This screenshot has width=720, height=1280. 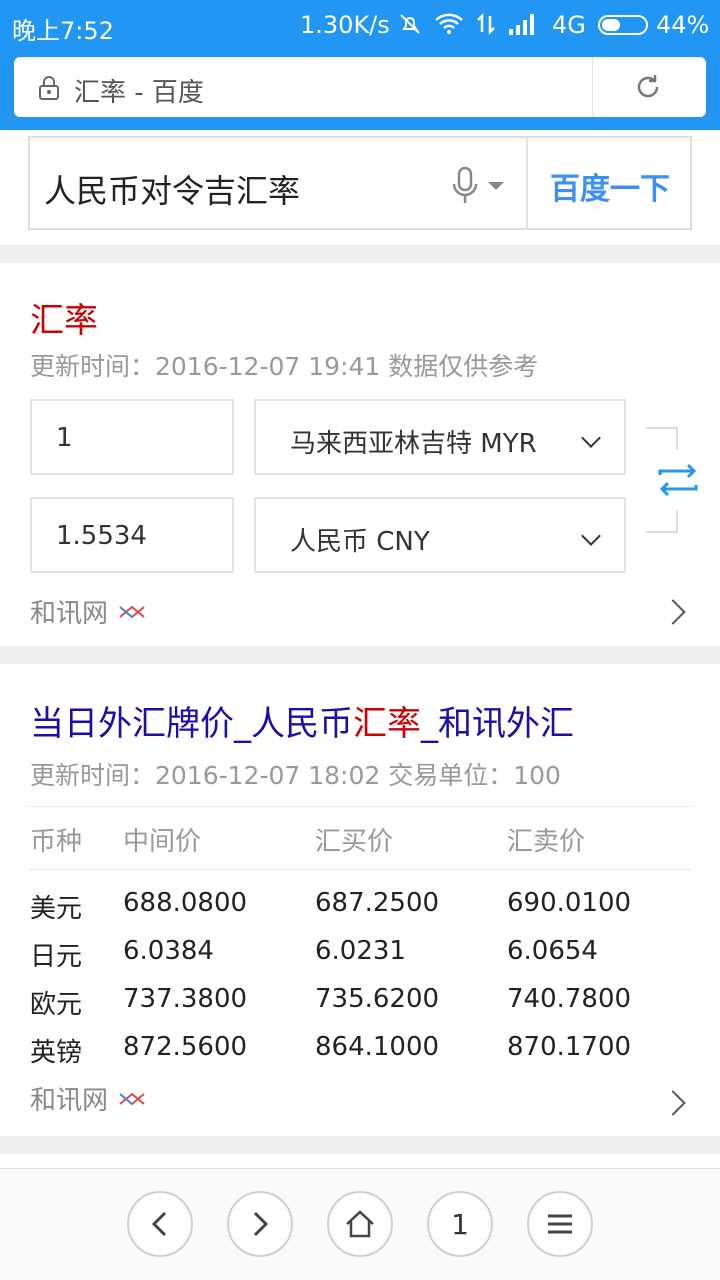 What do you see at coordinates (521, 24) in the screenshot?
I see `signal-icon` at bounding box center [521, 24].